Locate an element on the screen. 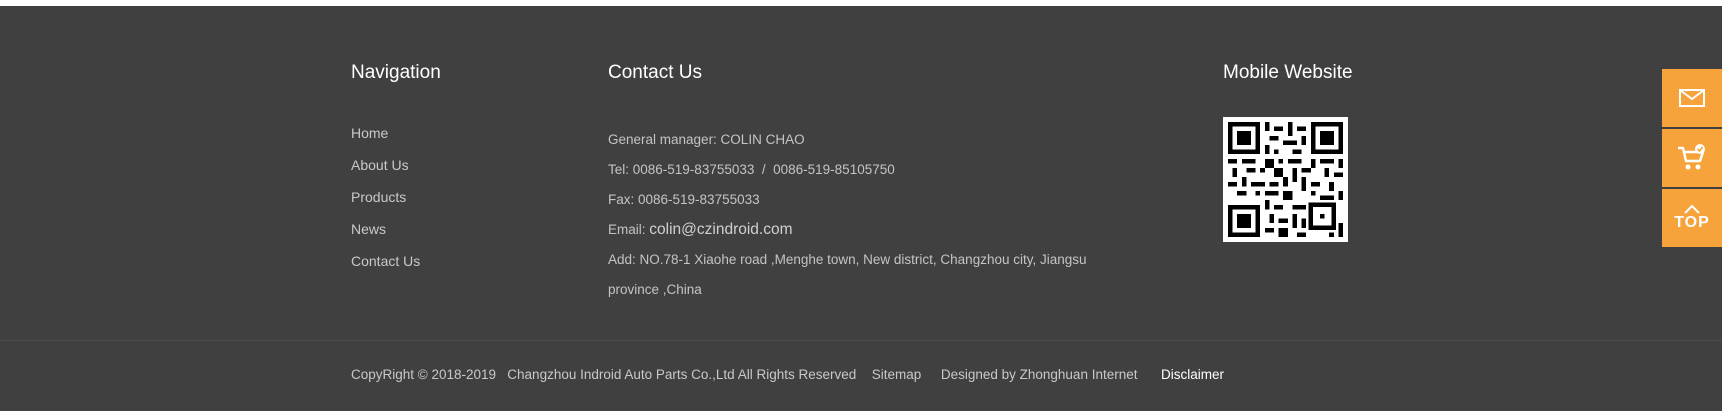  nav-link-contact-us: Contact Us is located at coordinates (385, 261).